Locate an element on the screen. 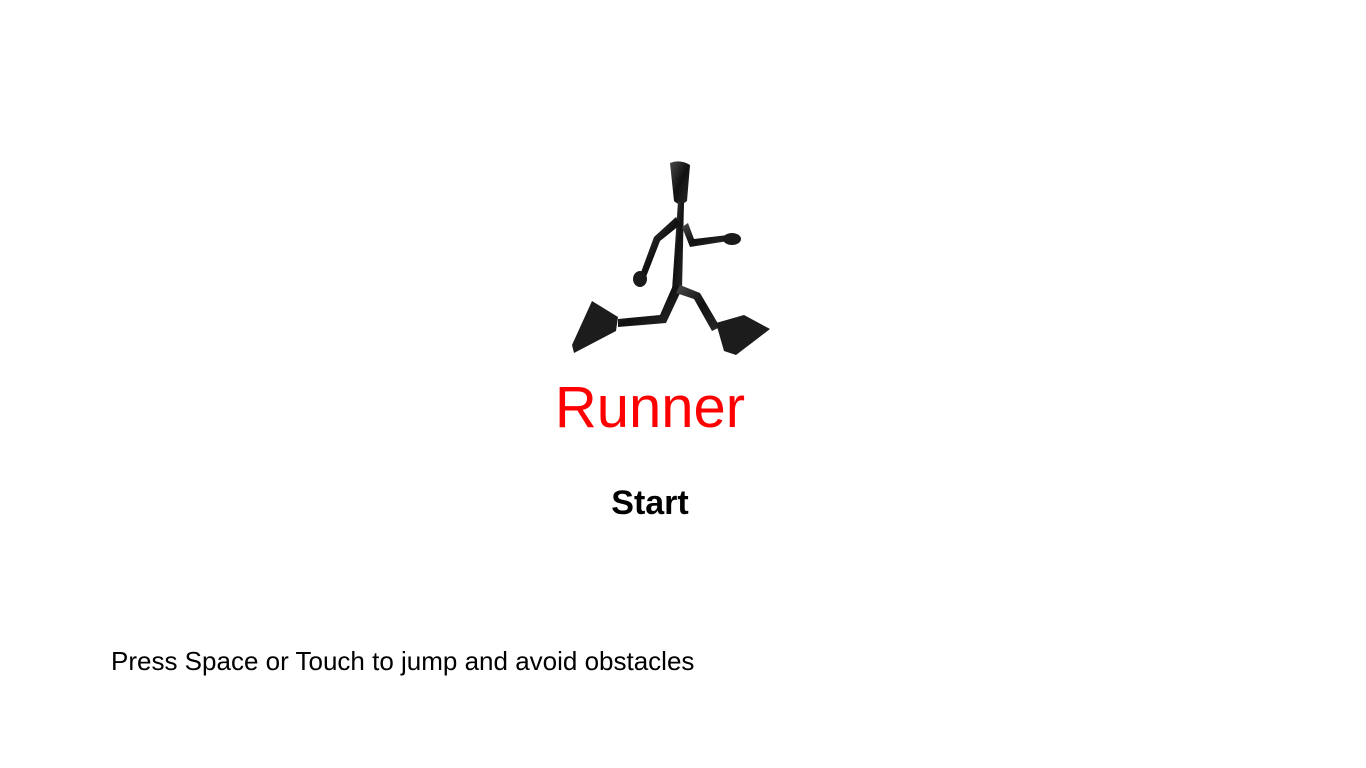 Image resolution: width=1366 pixels, height=768 pixels. game-title: Runner is located at coordinates (650, 407).